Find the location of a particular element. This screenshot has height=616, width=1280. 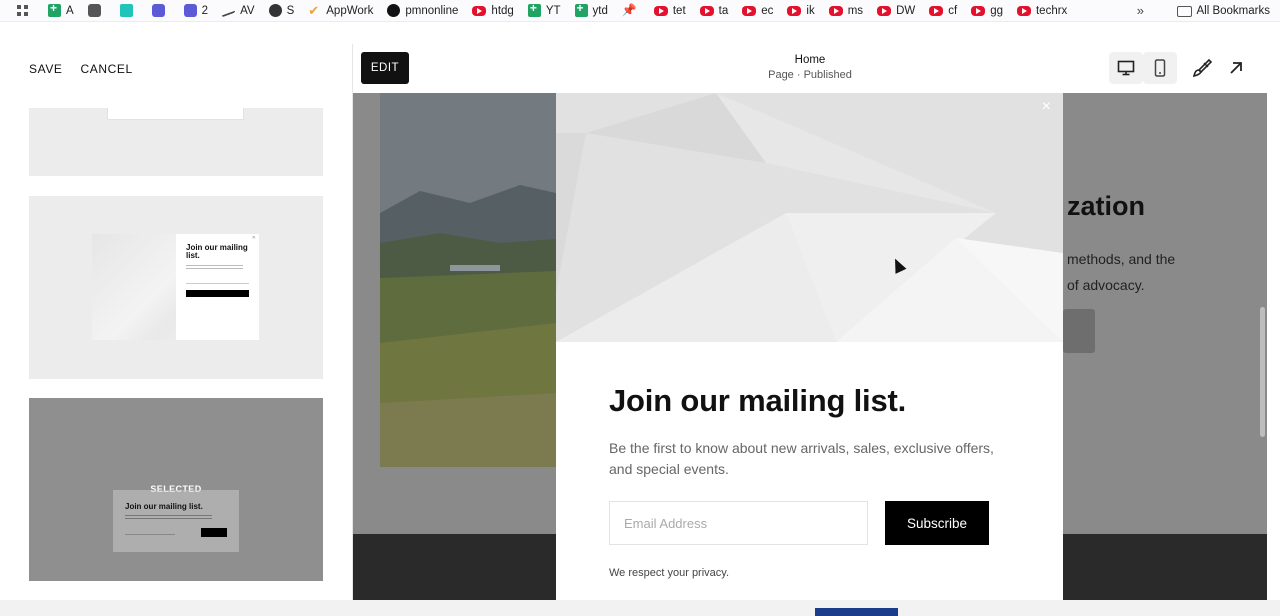

bottom-strip is located at coordinates (640, 608).